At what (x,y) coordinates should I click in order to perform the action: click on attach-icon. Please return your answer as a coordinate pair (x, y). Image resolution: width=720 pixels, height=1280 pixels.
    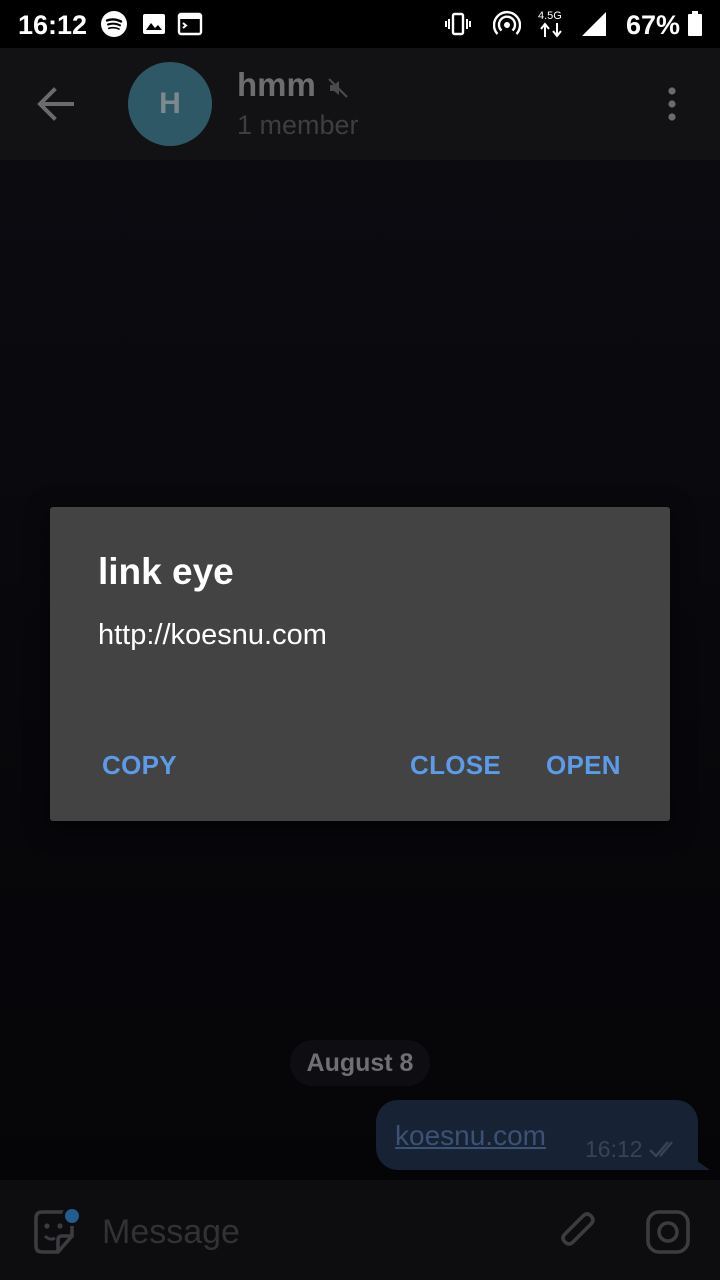
    Looking at the image, I should click on (577, 1232).